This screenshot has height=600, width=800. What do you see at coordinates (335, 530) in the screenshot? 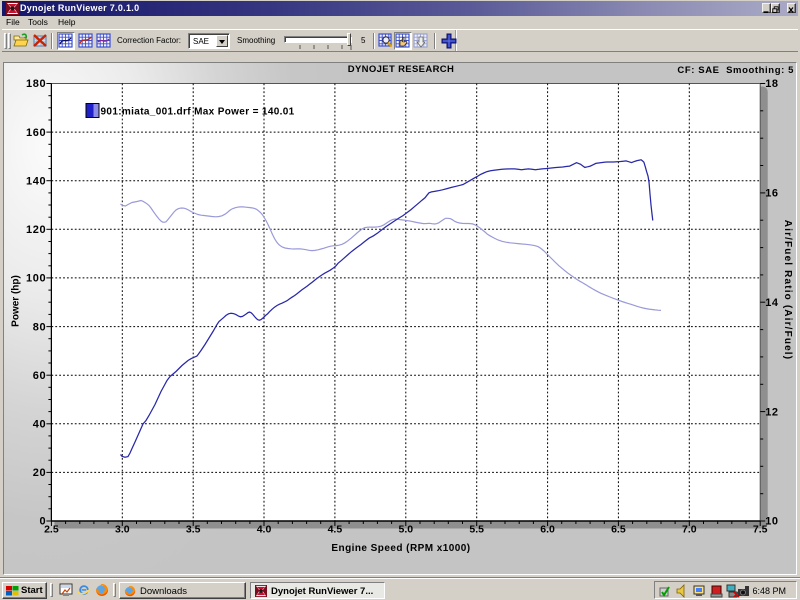
I see `svg-text: 4.5` at bounding box center [335, 530].